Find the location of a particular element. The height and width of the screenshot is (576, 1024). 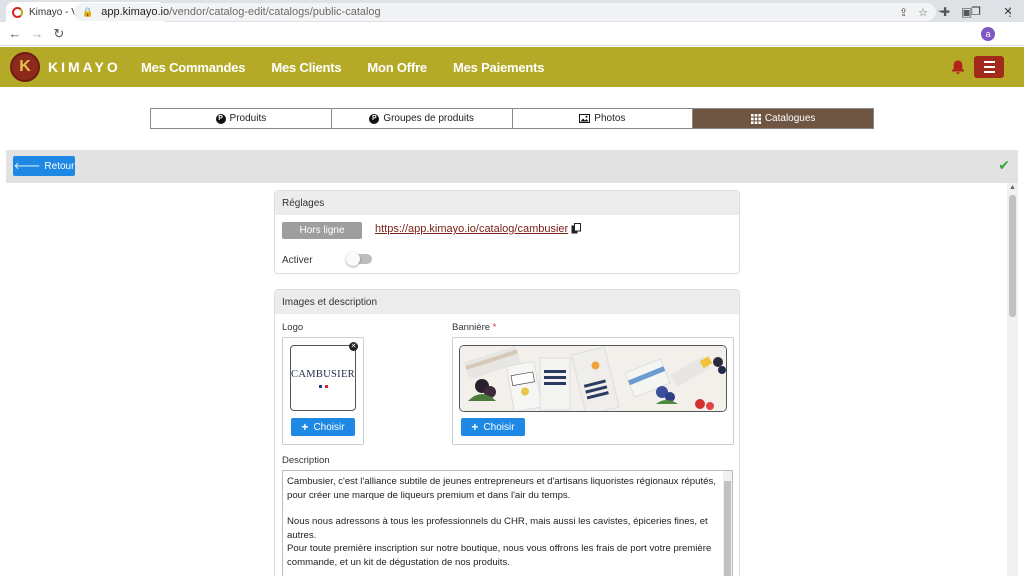

images-panel-title: Images et description is located at coordinates (507, 302).